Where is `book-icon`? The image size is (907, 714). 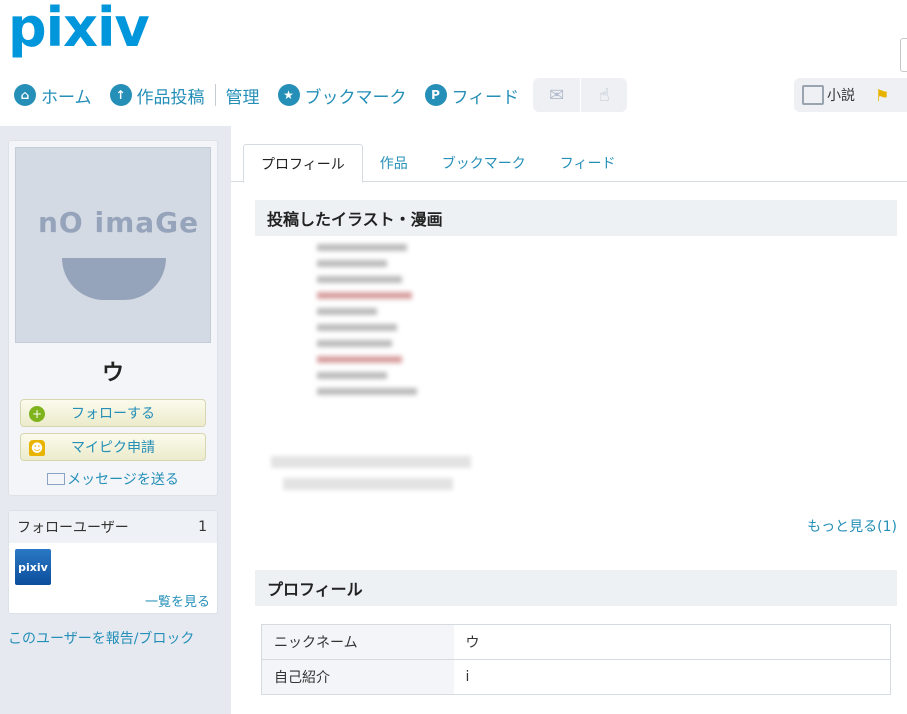
book-icon is located at coordinates (813, 95).